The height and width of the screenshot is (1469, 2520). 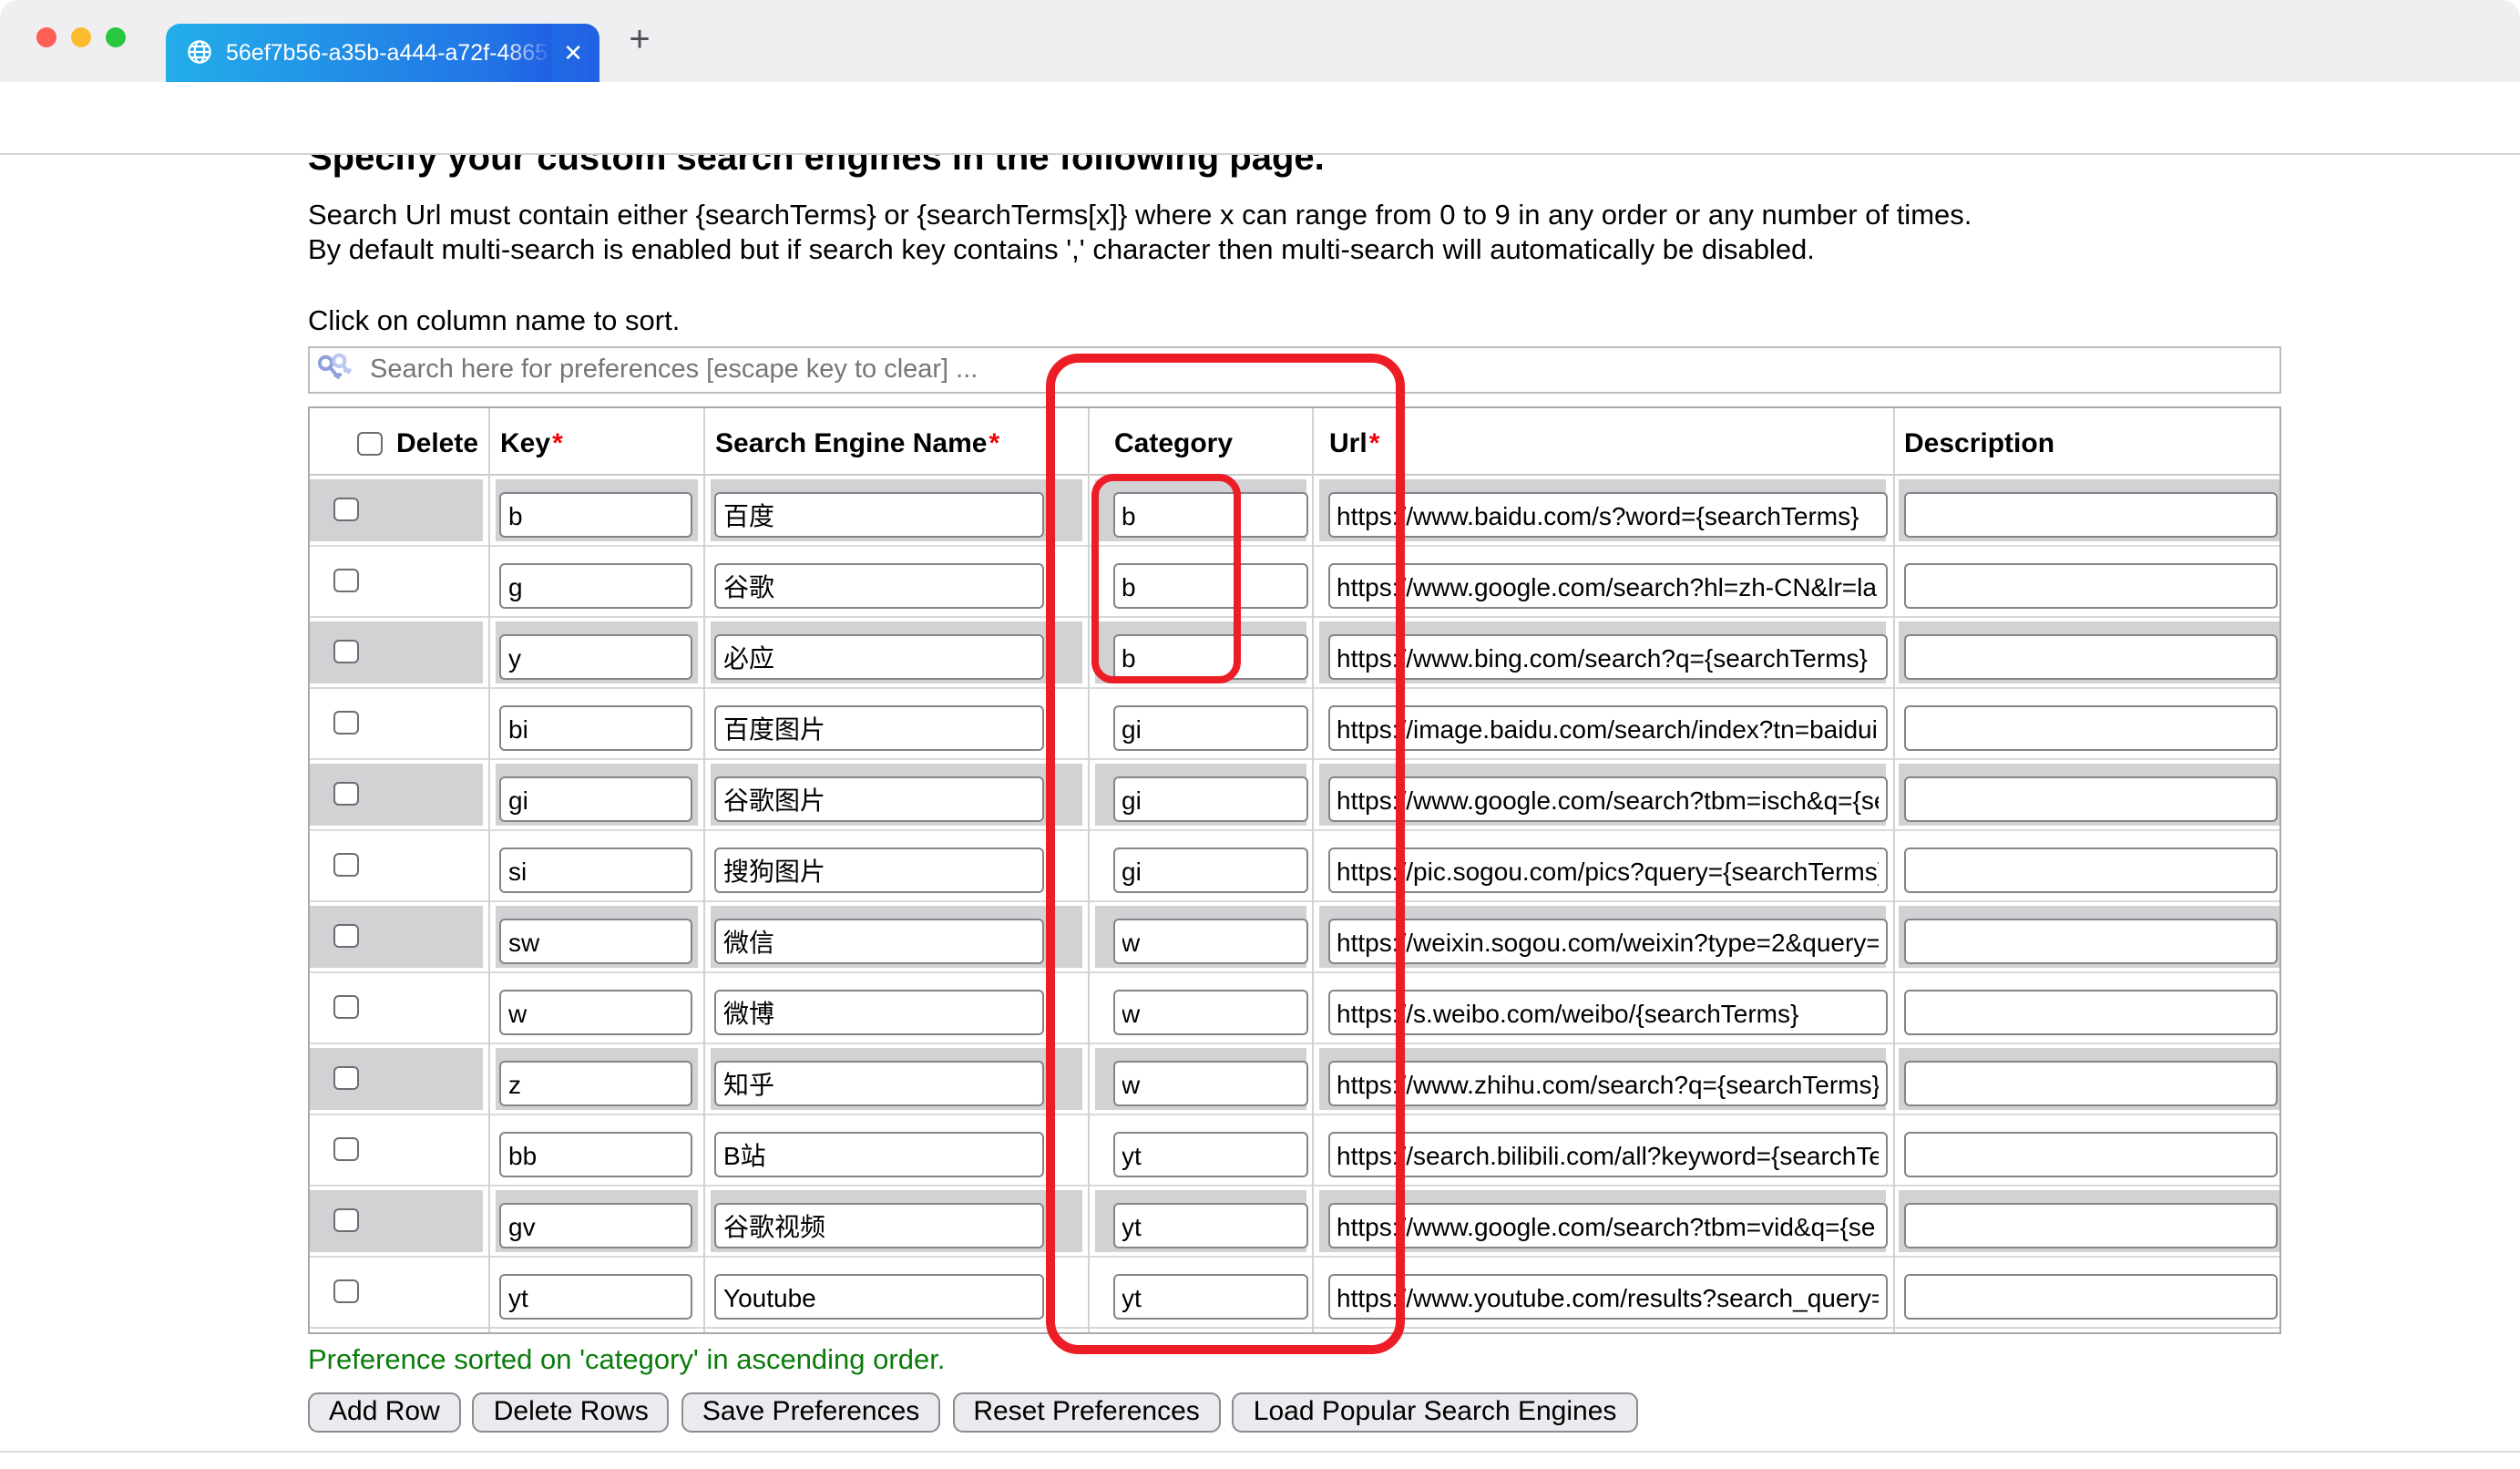 What do you see at coordinates (2089, 443) in the screenshot?
I see `column-header-description: Description` at bounding box center [2089, 443].